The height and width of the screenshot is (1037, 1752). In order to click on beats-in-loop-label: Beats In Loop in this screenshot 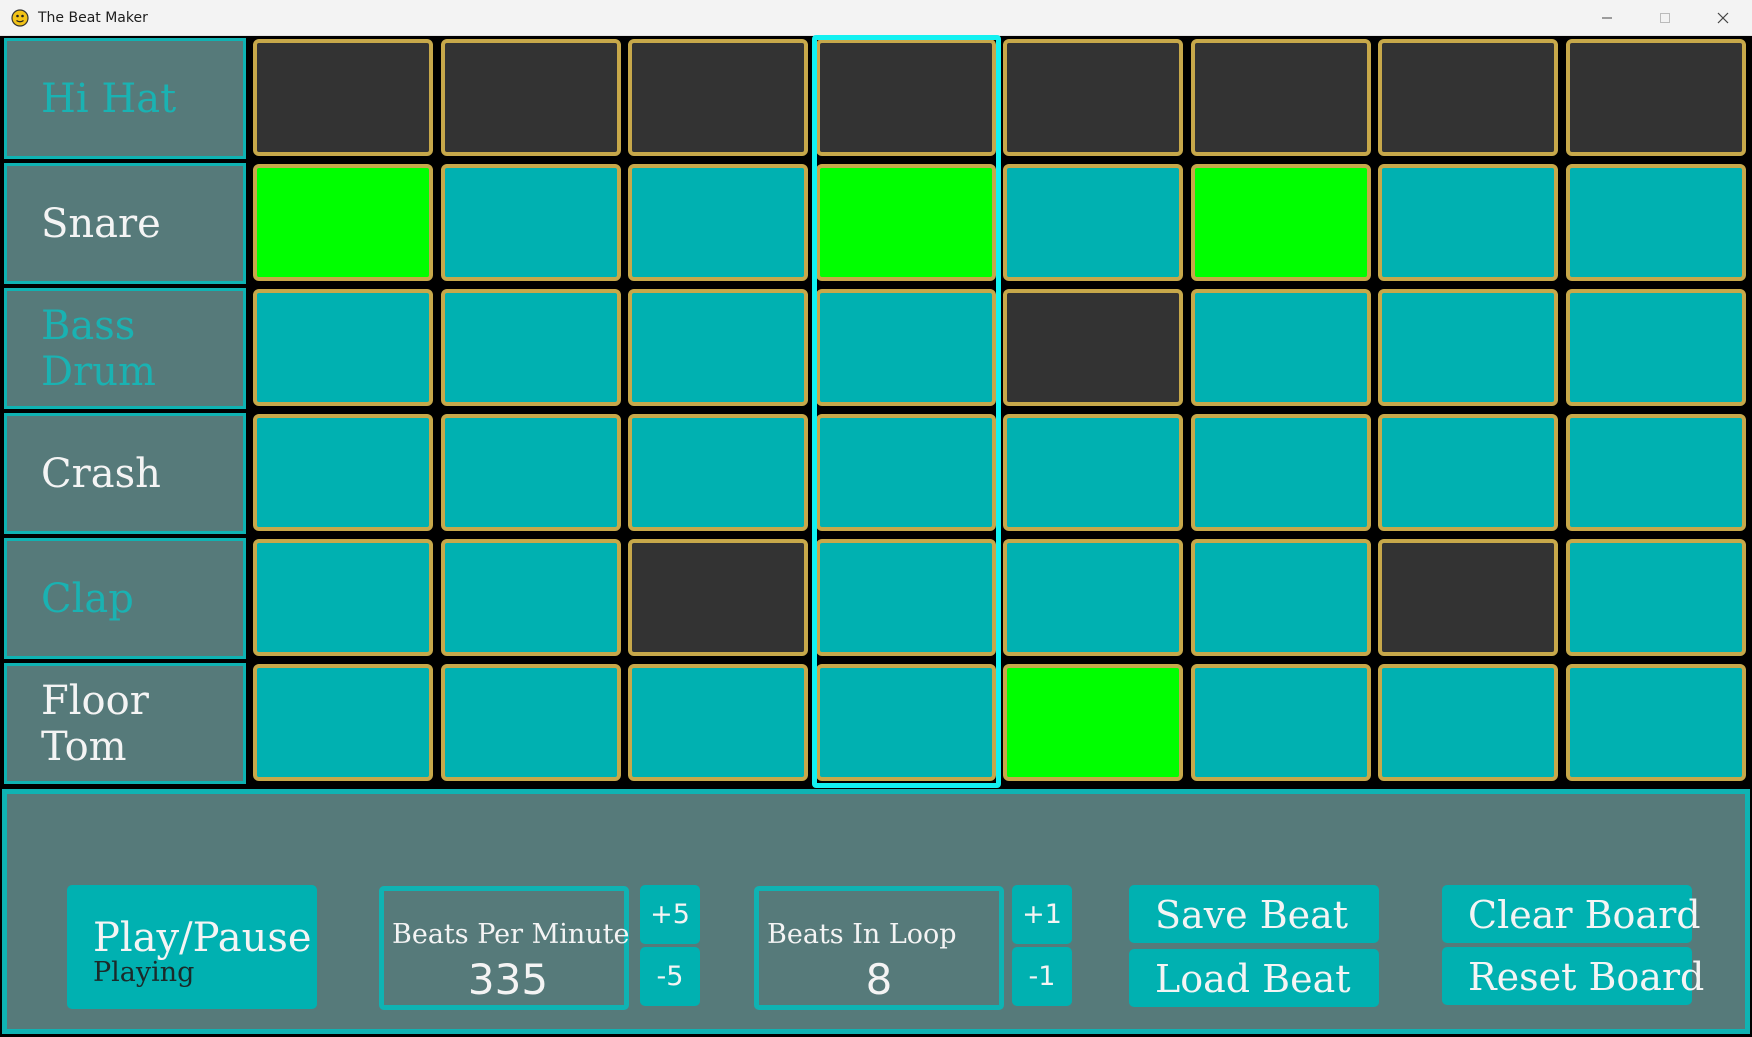, I will do `click(862, 934)`.